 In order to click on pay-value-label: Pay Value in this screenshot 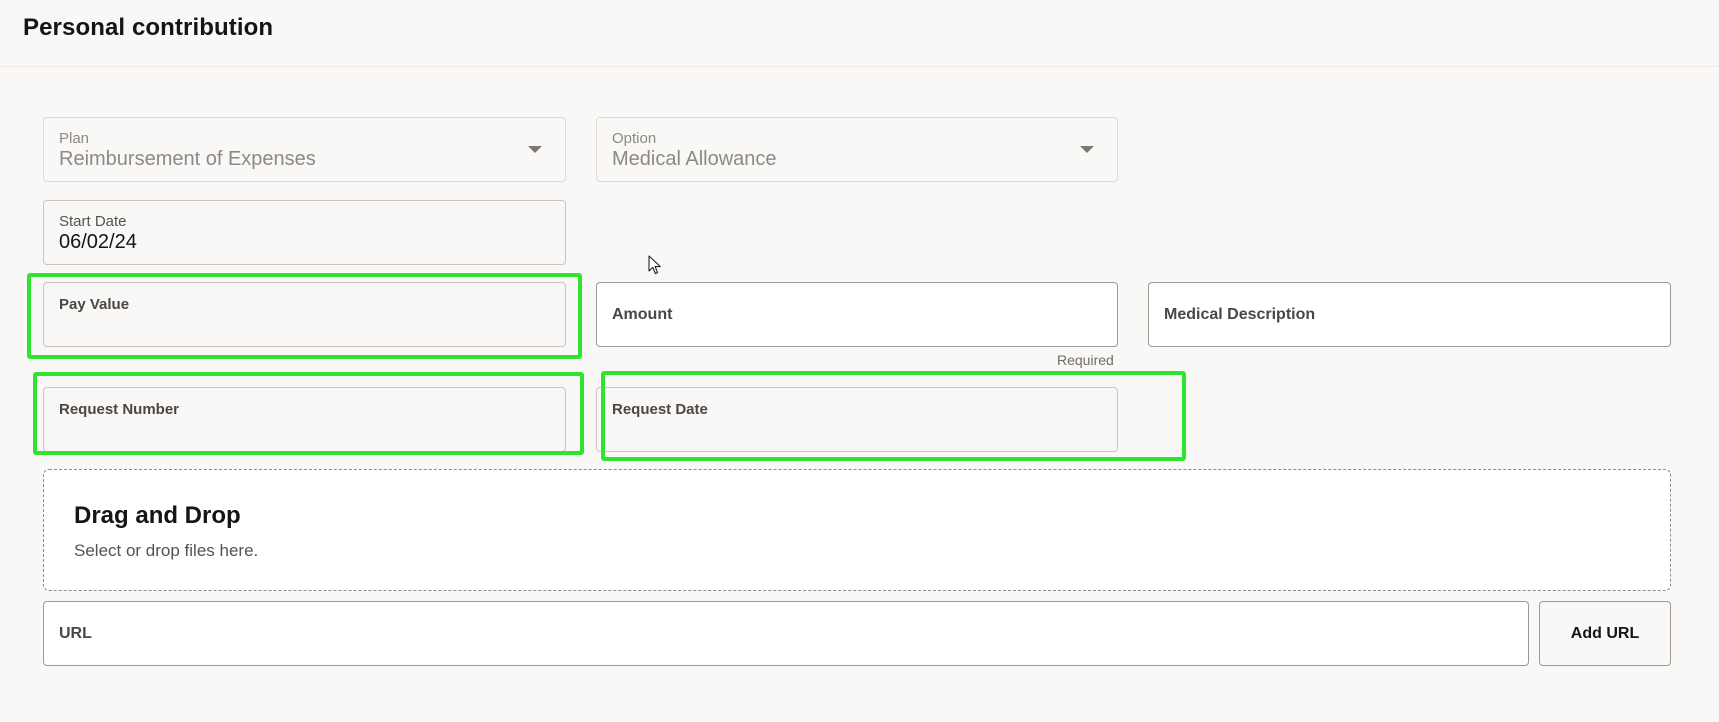, I will do `click(94, 304)`.